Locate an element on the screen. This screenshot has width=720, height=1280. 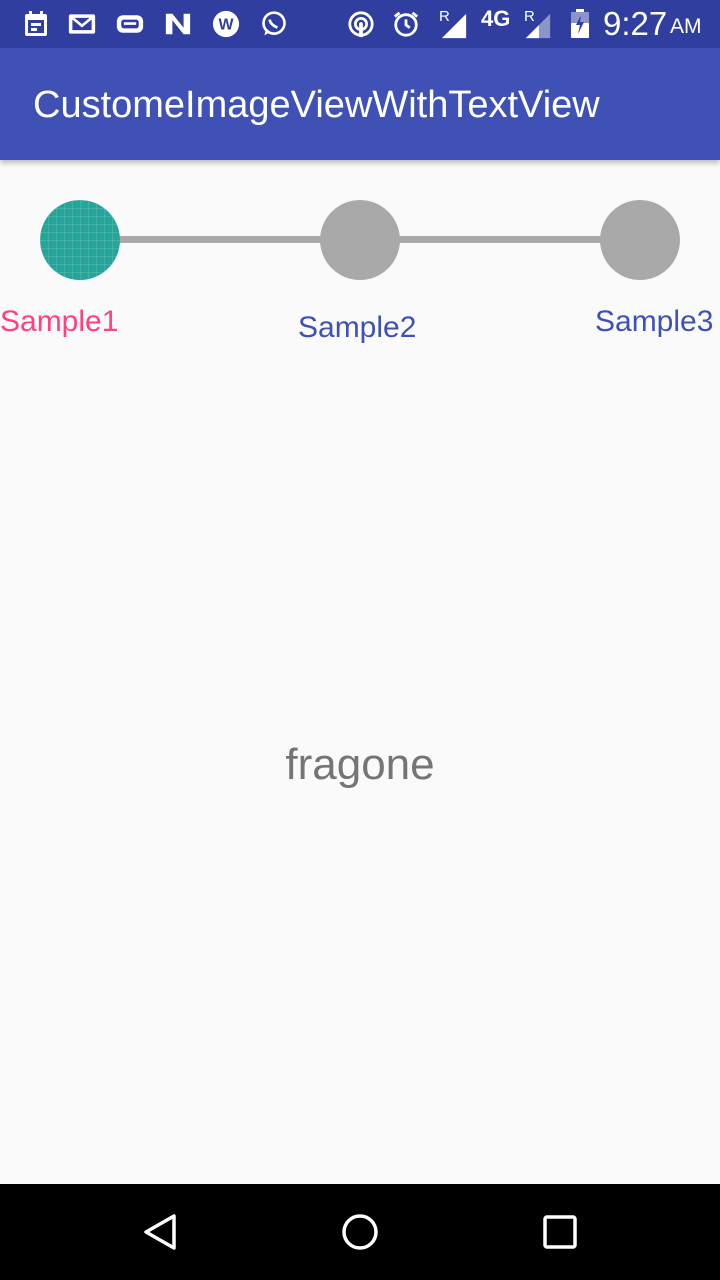
status-bar: W R 4G R 9:27 AM is located at coordinates (360, 24).